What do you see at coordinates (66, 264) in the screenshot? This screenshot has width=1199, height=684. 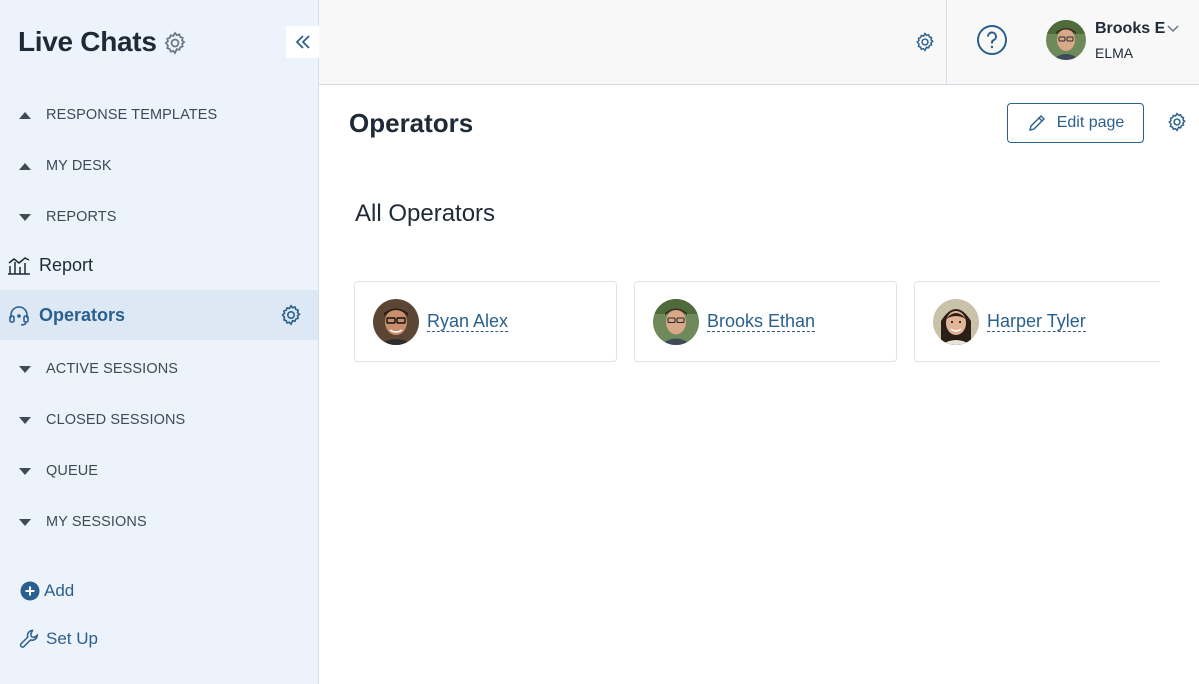 I see `sidebar-item-label: Report` at bounding box center [66, 264].